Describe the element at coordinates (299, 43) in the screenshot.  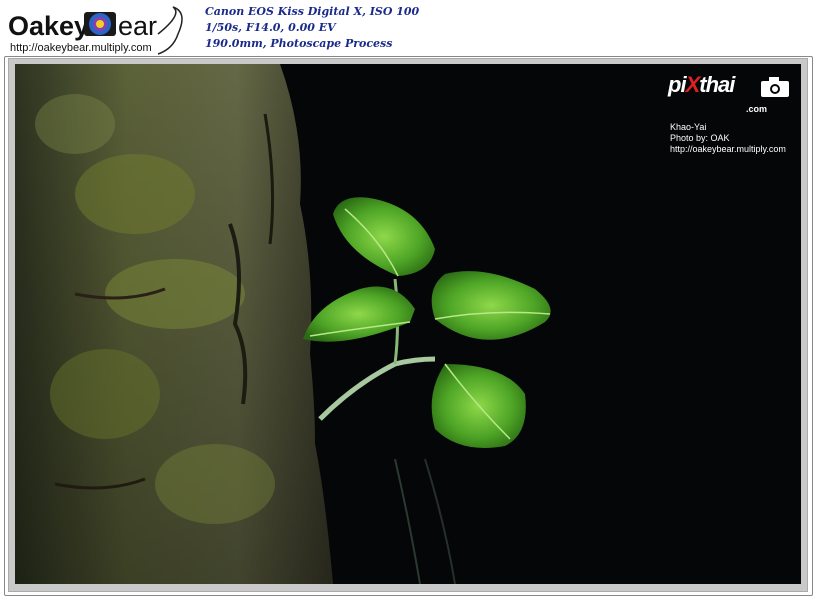
I see `exif-lens: 190.0mm, Photoscape Process` at that location.